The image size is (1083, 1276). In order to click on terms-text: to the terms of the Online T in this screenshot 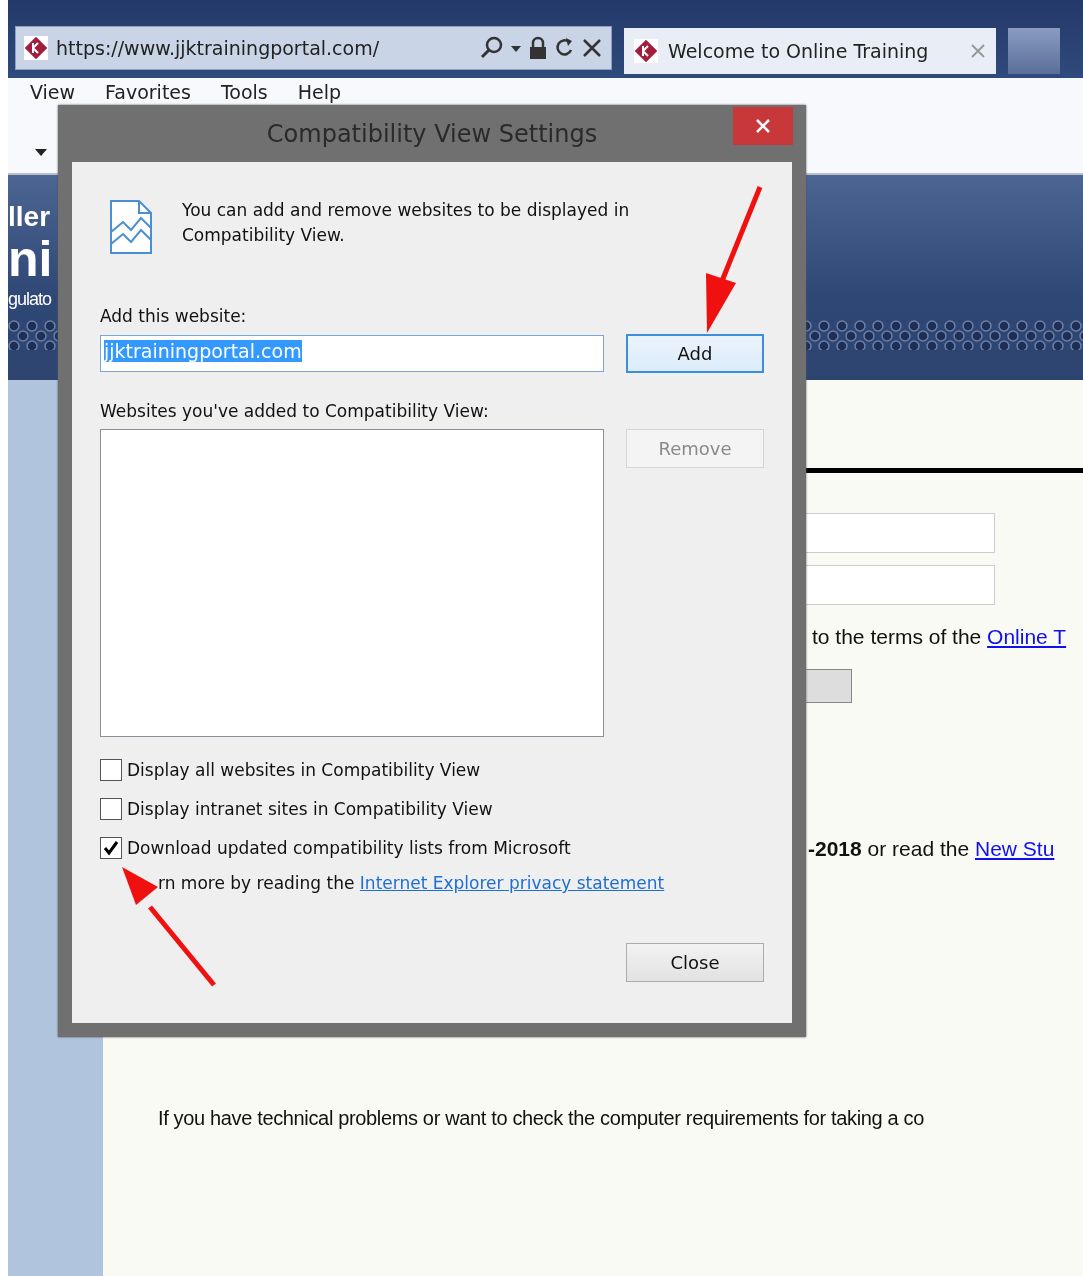, I will do `click(939, 637)`.